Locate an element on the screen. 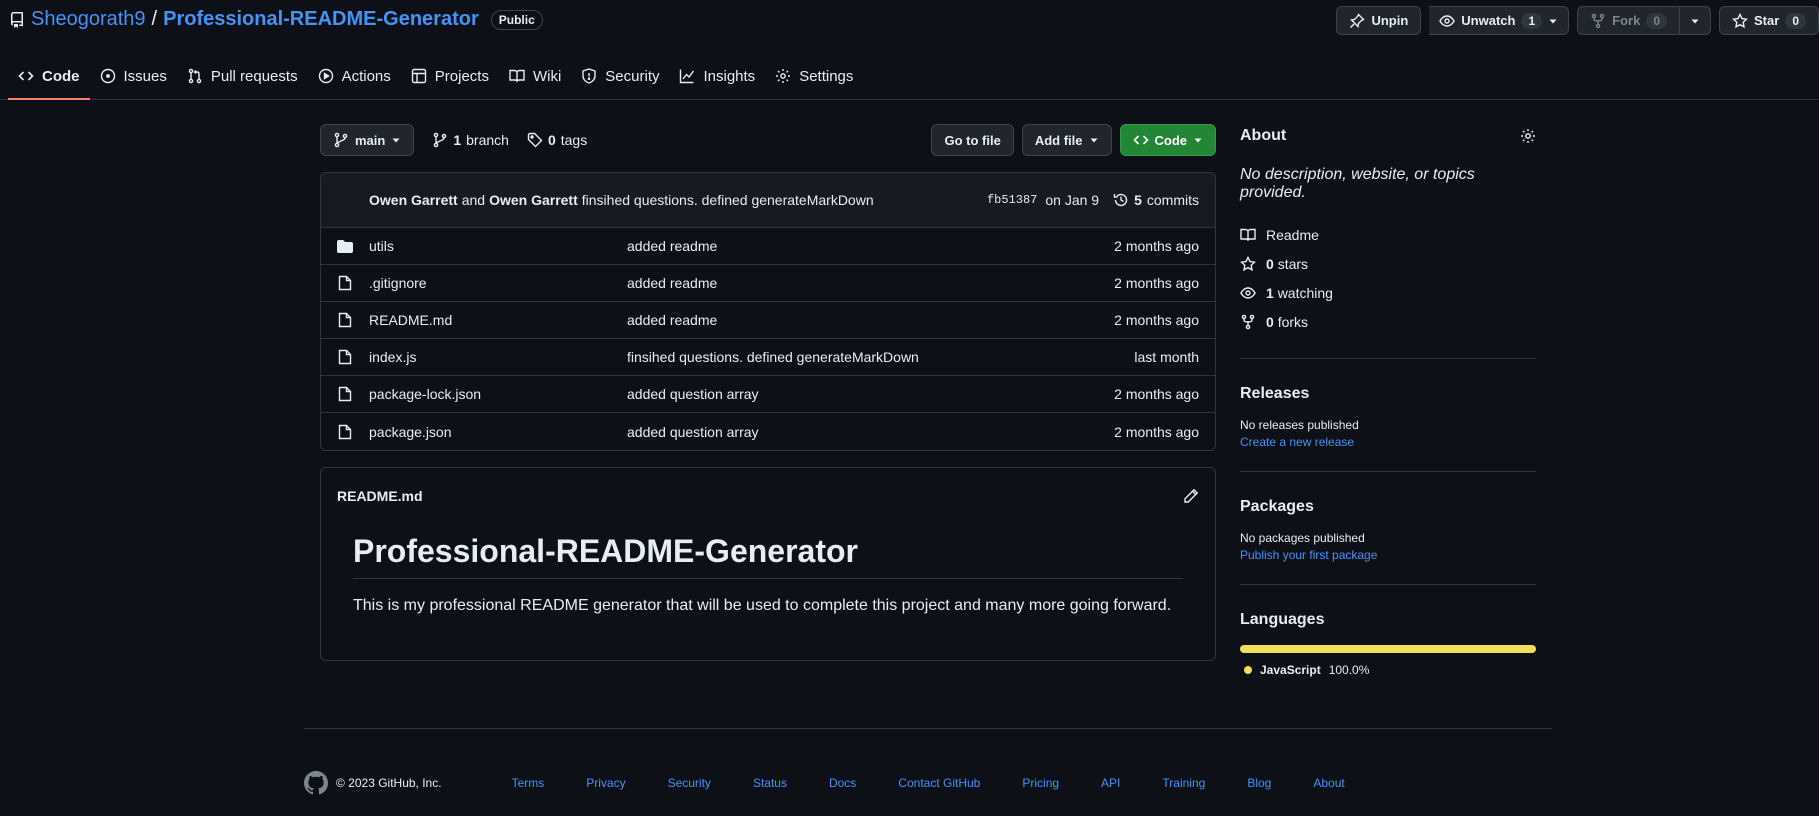 Image resolution: width=1819 pixels, height=816 pixels. file-row-utils: utils added readme 2 months ago is located at coordinates (768, 246).